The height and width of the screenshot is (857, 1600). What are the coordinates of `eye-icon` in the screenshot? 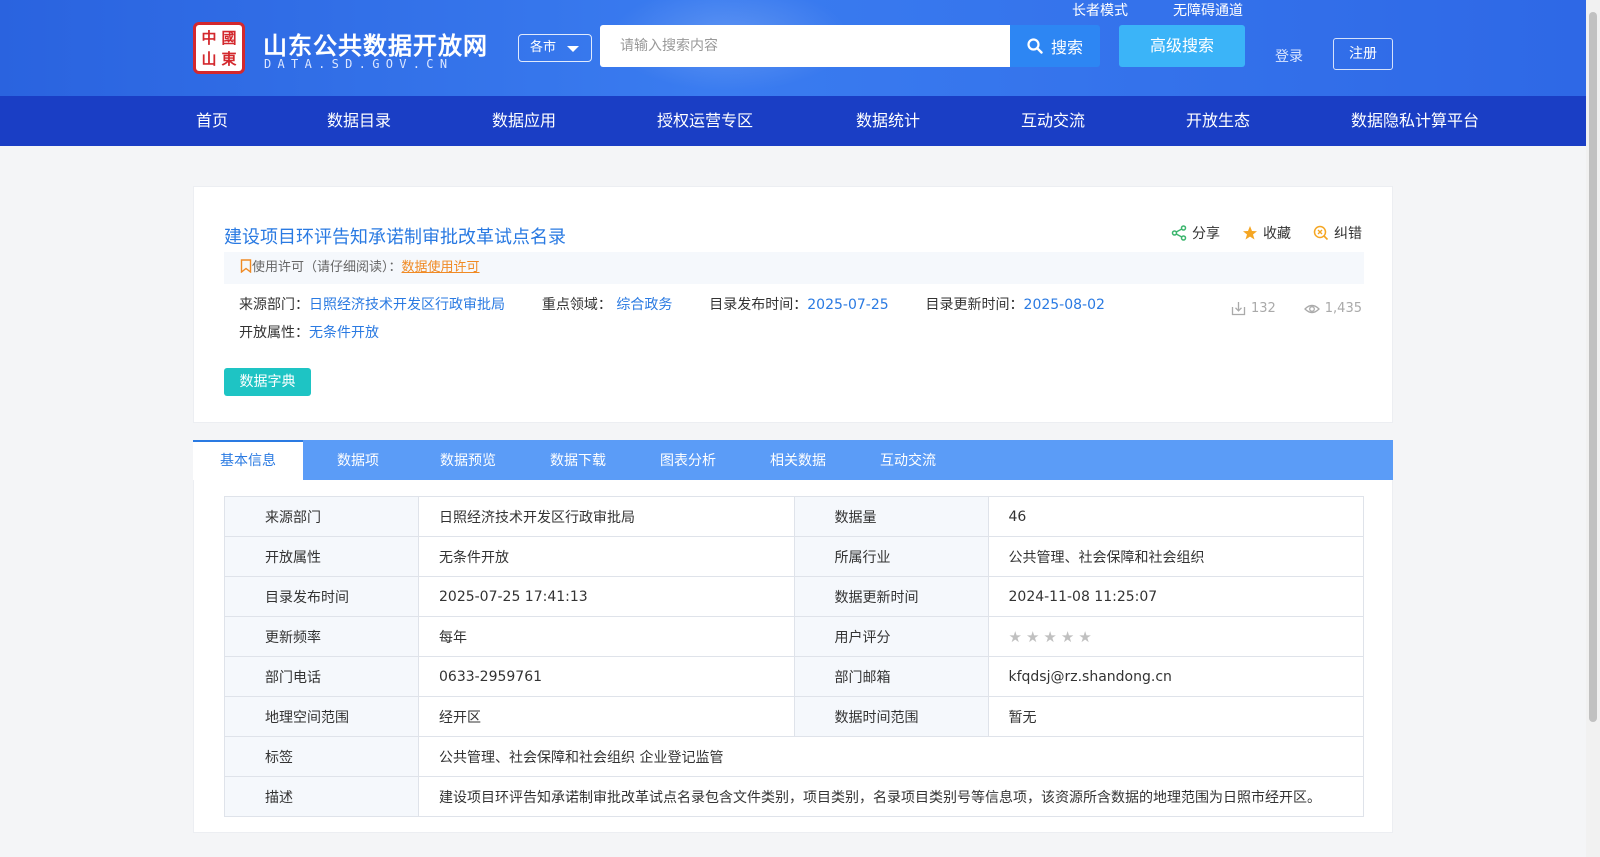 It's located at (1311, 309).